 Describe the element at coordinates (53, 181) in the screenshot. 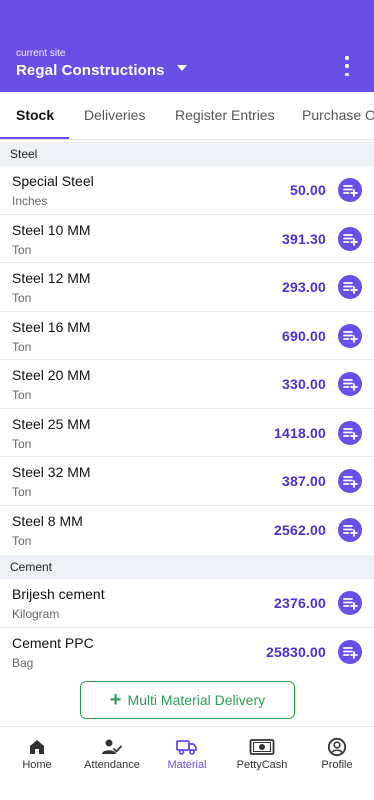

I see `material-name: Special Steel` at that location.